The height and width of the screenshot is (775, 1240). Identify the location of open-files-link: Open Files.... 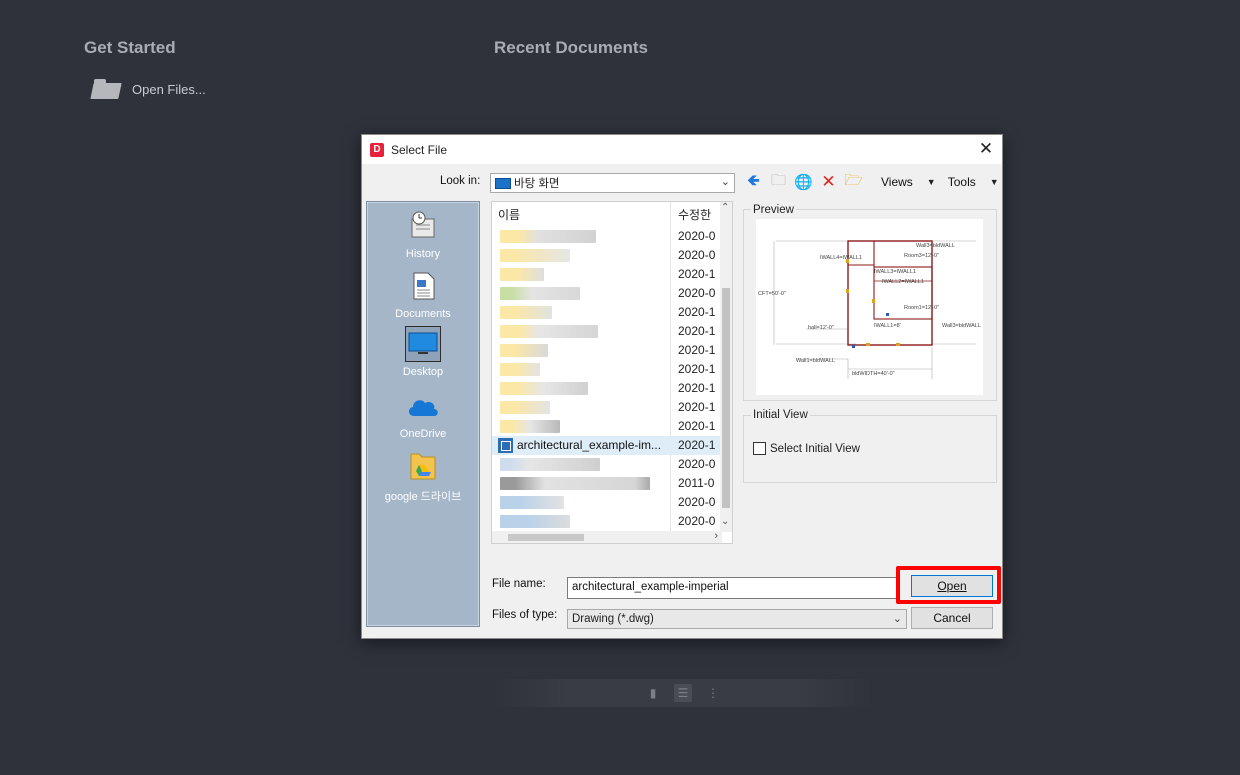
(149, 89).